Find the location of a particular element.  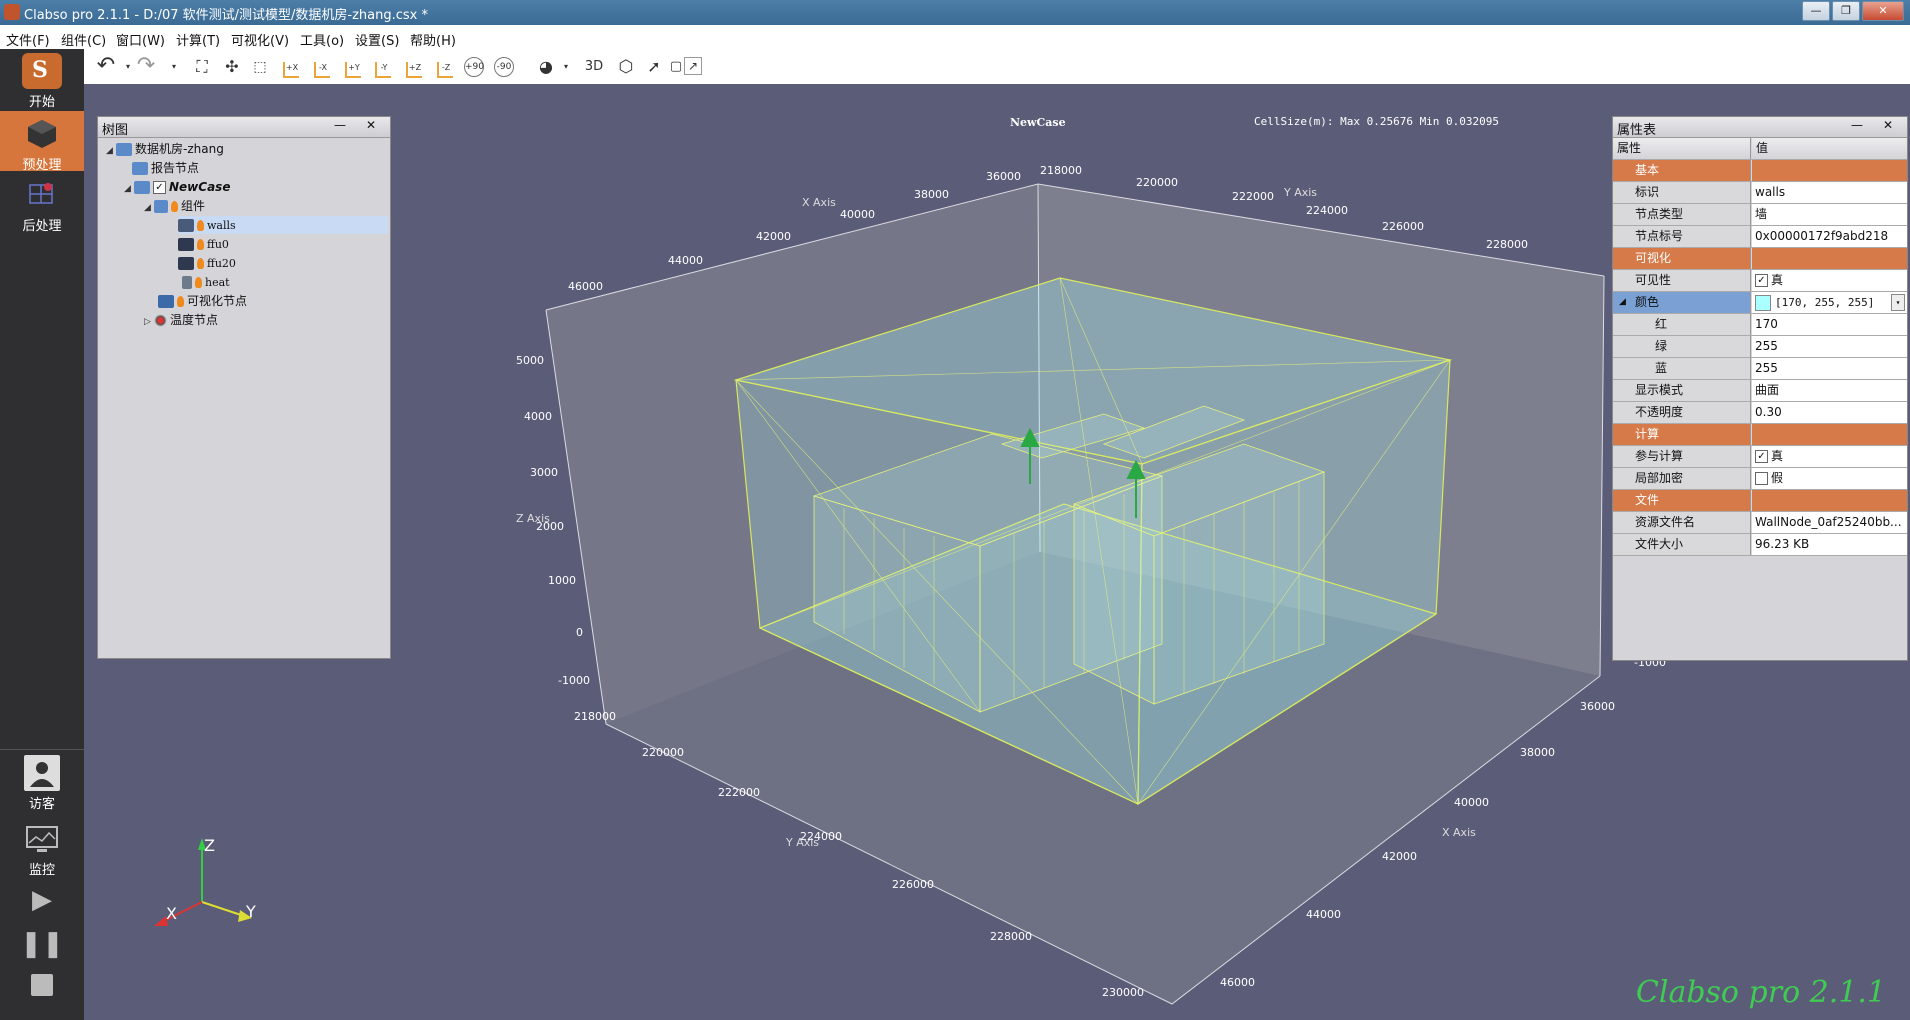

menu-compute: 计算(T) is located at coordinates (198, 39).